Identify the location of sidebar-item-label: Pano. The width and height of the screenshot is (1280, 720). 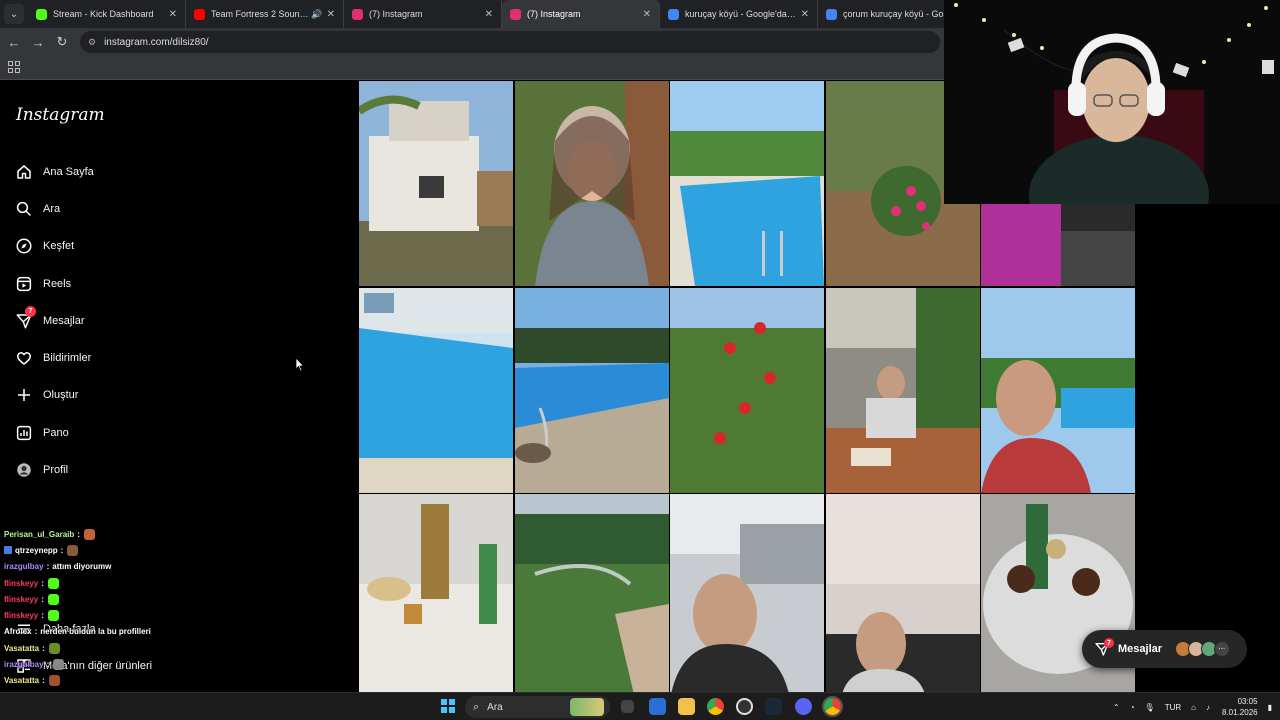
(56, 432).